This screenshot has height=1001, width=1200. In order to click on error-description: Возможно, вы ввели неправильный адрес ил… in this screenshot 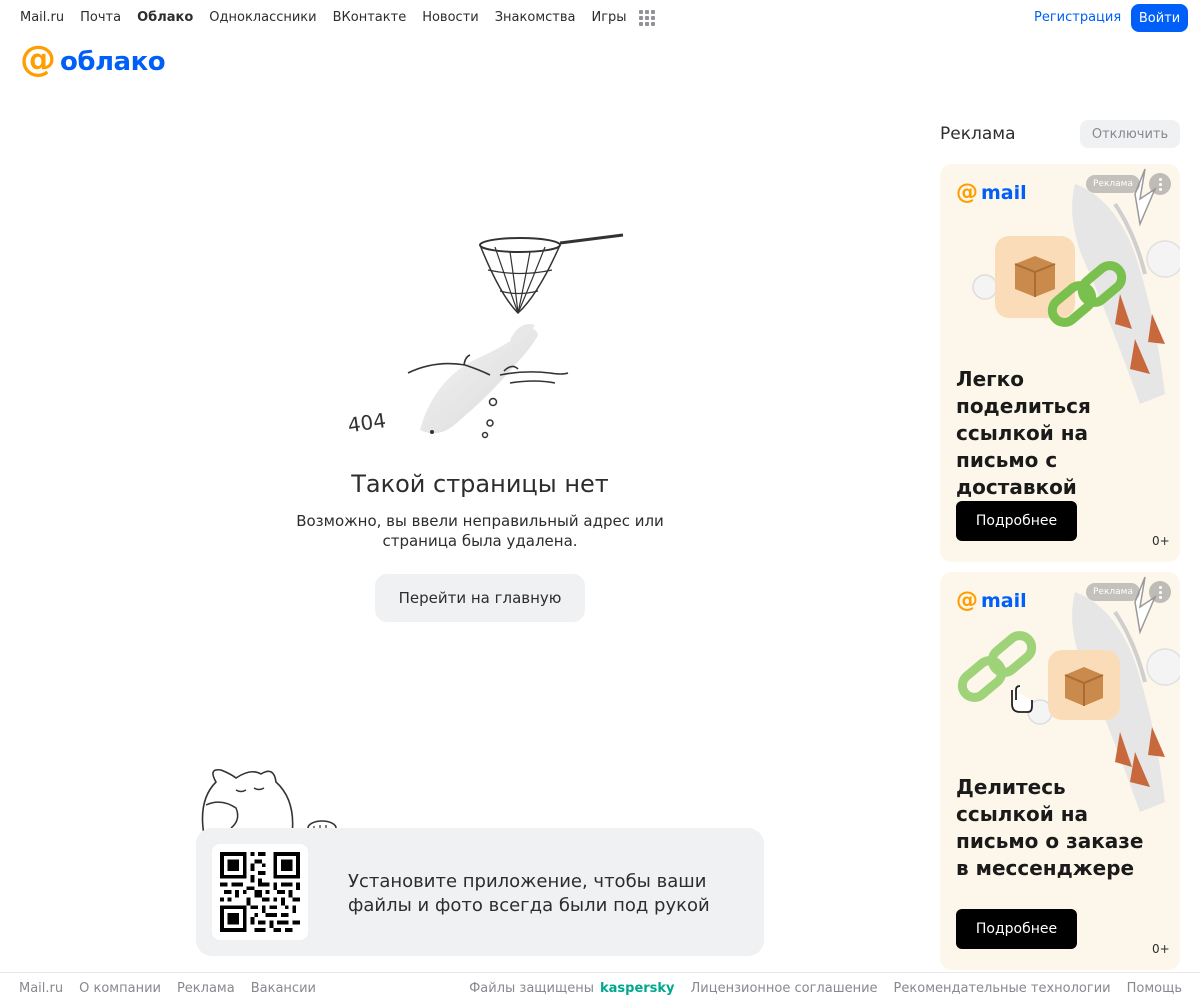, I will do `click(480, 531)`.